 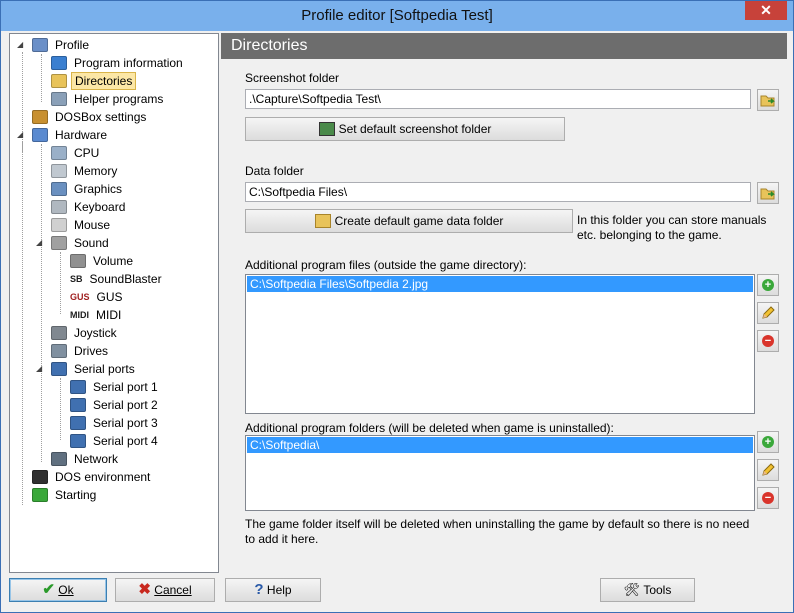 I want to click on tree-item: Keyboard, so click(x=89, y=207).